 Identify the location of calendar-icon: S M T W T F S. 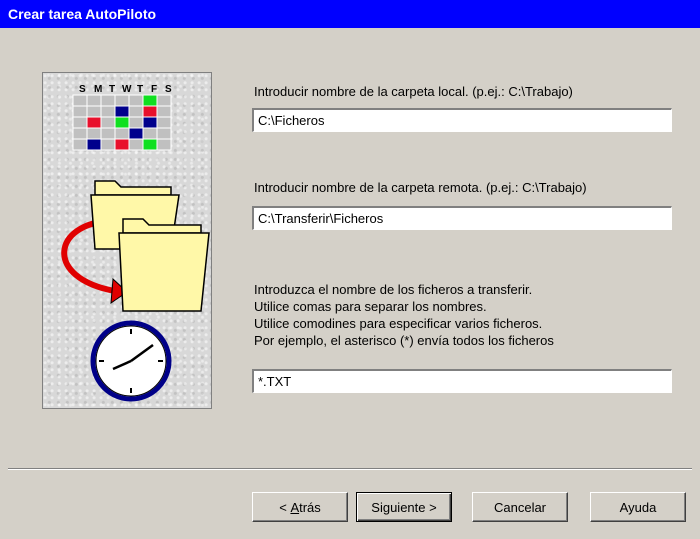
(122, 117).